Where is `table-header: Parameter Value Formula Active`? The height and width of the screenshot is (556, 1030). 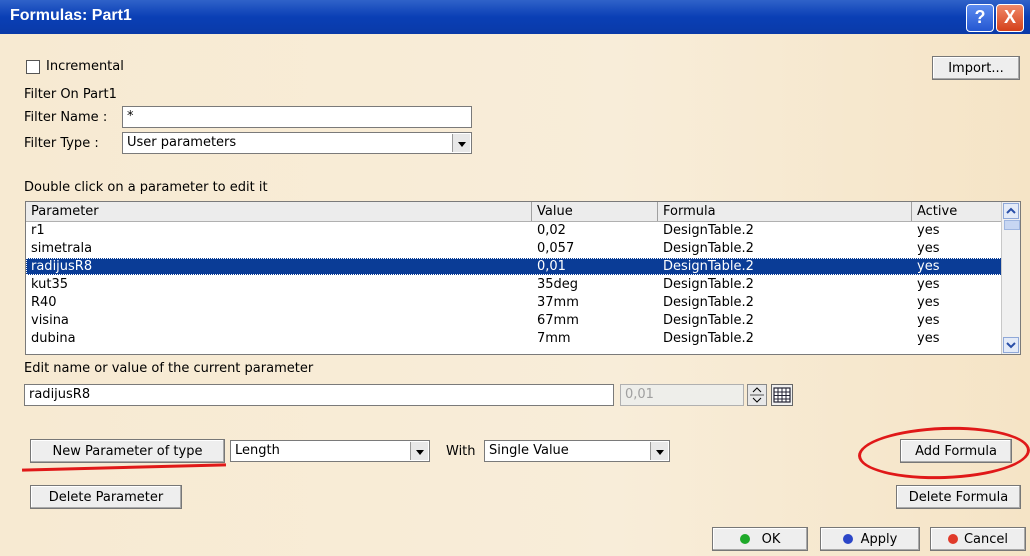
table-header: Parameter Value Formula Active is located at coordinates (514, 212).